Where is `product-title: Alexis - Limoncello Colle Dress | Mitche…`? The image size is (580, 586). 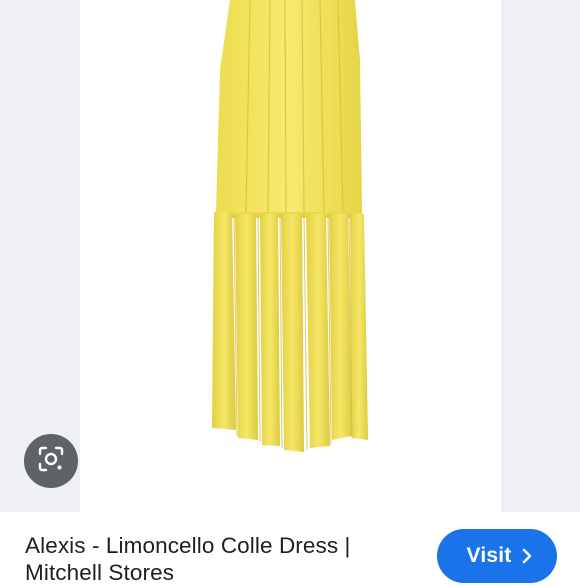
product-title: Alexis - Limoncello Colle Dress | Mitche… is located at coordinates (215, 559).